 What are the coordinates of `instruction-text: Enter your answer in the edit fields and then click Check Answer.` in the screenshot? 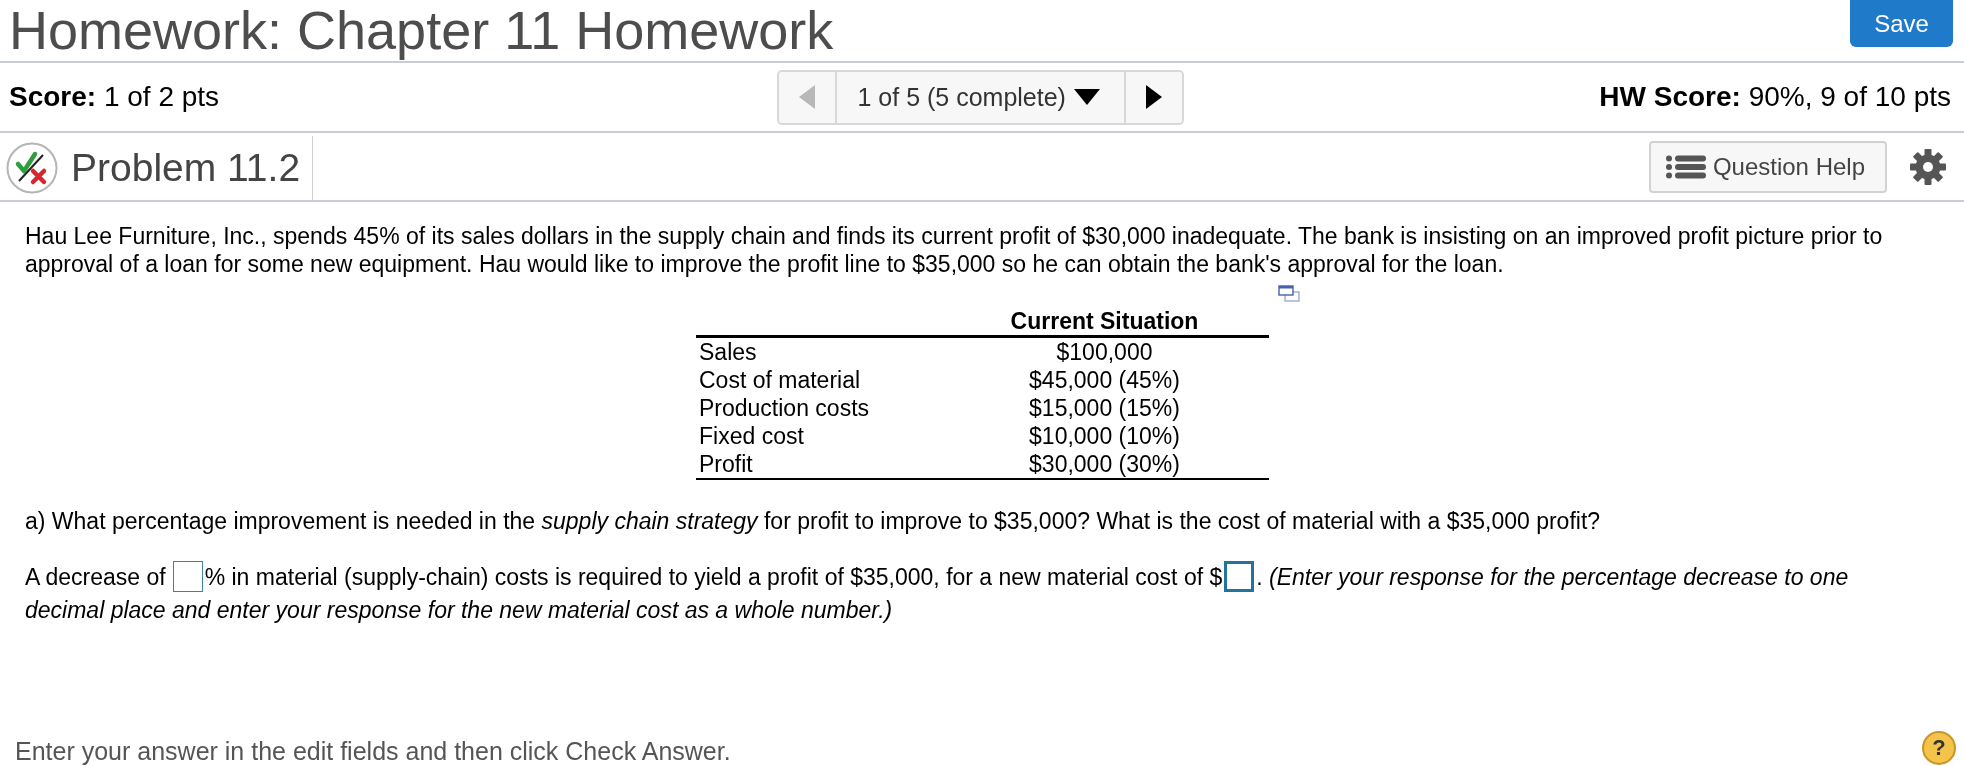 It's located at (373, 751).